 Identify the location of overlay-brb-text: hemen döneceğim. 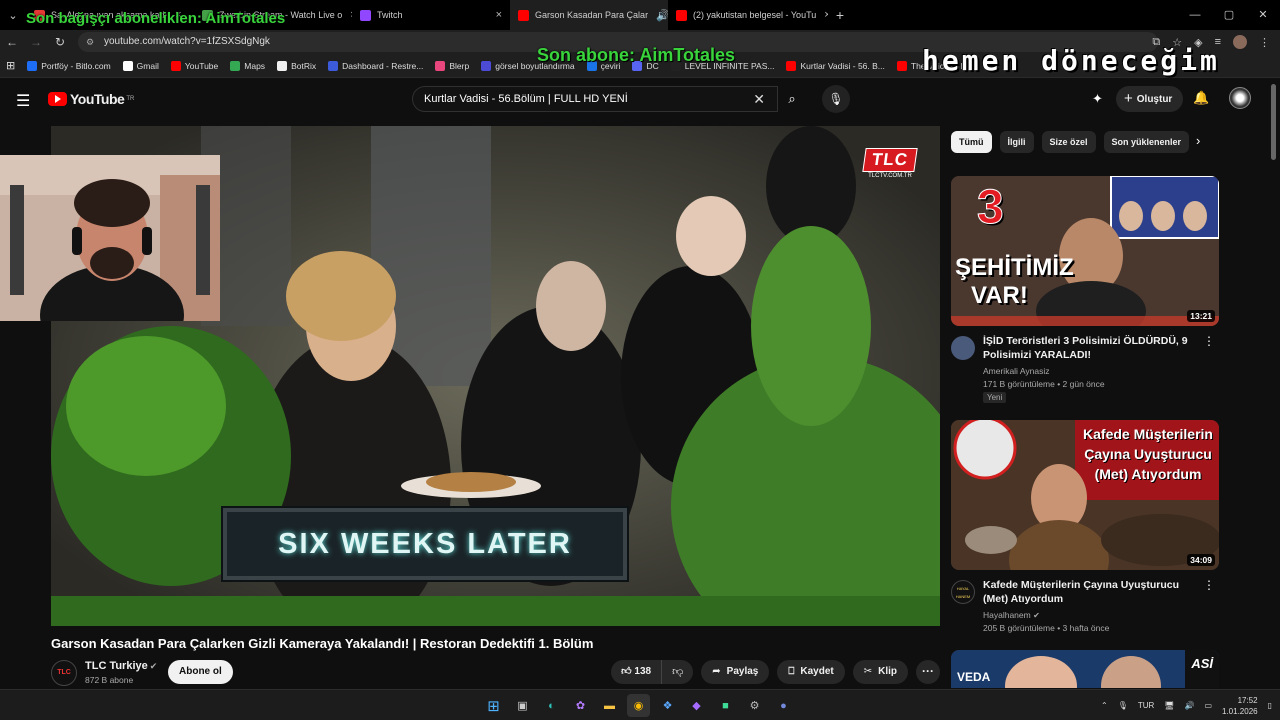
(1071, 60).